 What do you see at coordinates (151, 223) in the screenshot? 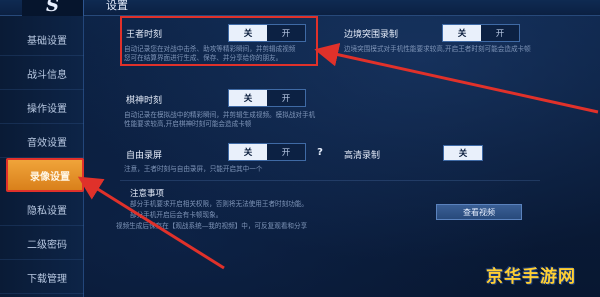
I see `arrow-to-recording-tab` at bounding box center [151, 223].